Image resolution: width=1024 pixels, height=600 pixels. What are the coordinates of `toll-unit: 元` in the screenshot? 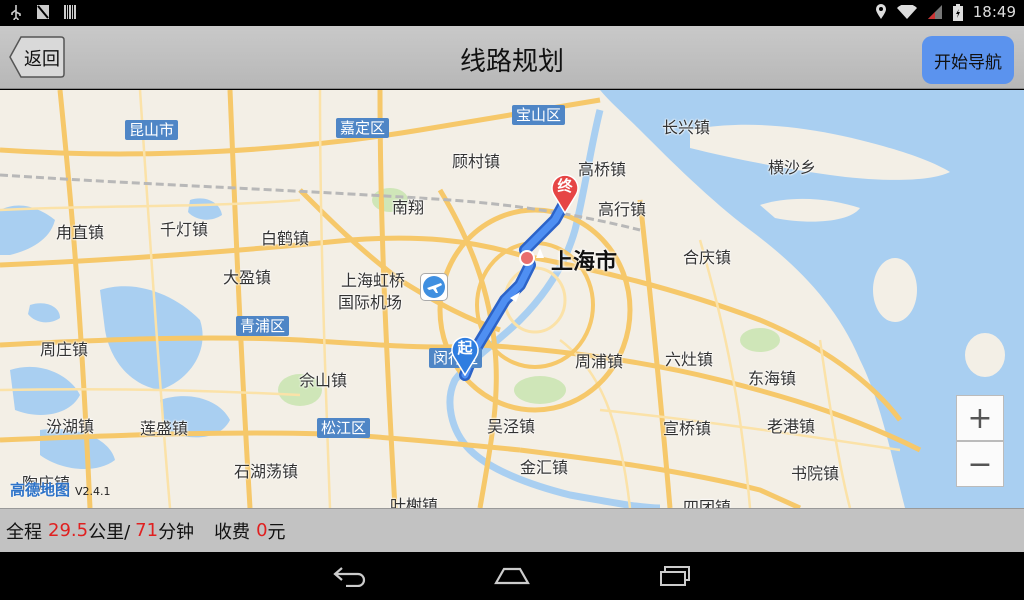 It's located at (276, 532).